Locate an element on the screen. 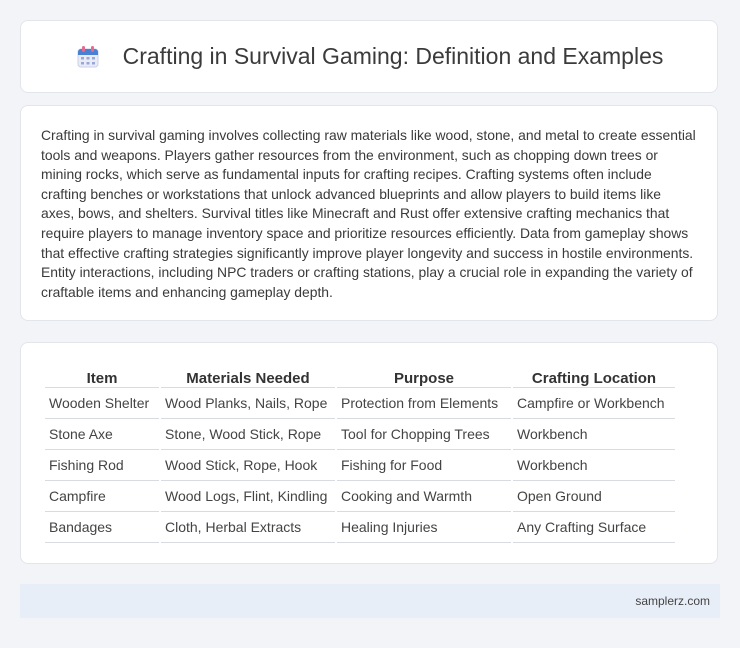 This screenshot has width=740, height=648. footer: samplerz.com is located at coordinates (370, 601).